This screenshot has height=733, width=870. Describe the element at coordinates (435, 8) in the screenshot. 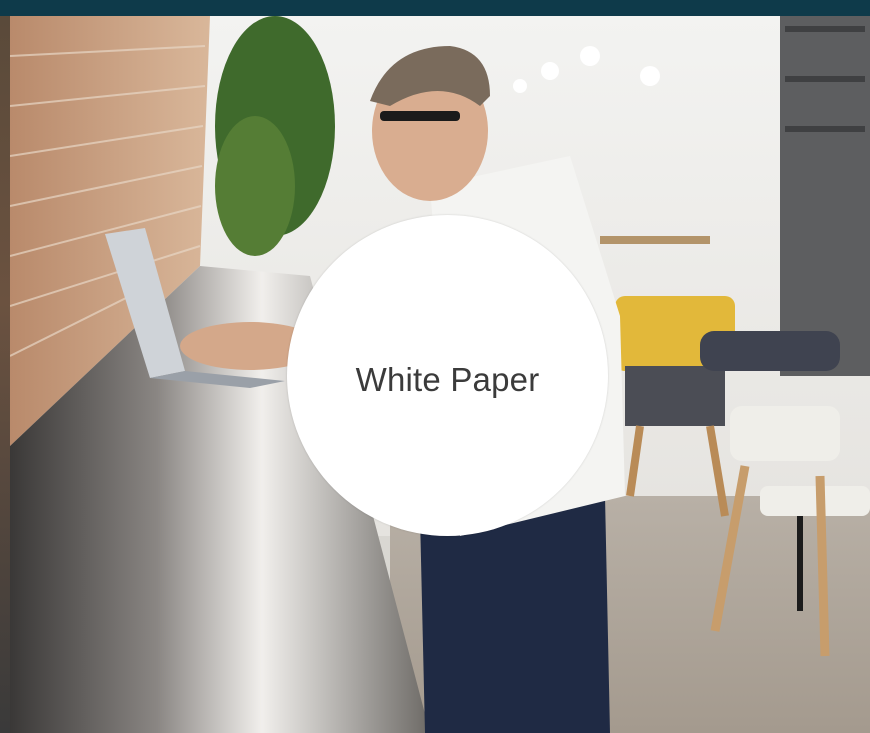

I see `card-top-bar` at that location.